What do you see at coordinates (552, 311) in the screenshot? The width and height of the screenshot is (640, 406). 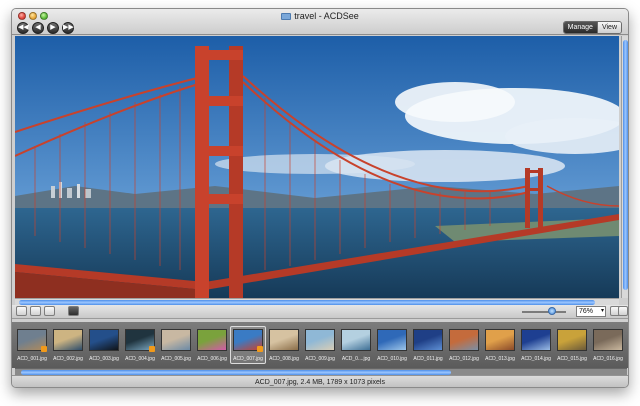 I see `zoom-slider-knob` at bounding box center [552, 311].